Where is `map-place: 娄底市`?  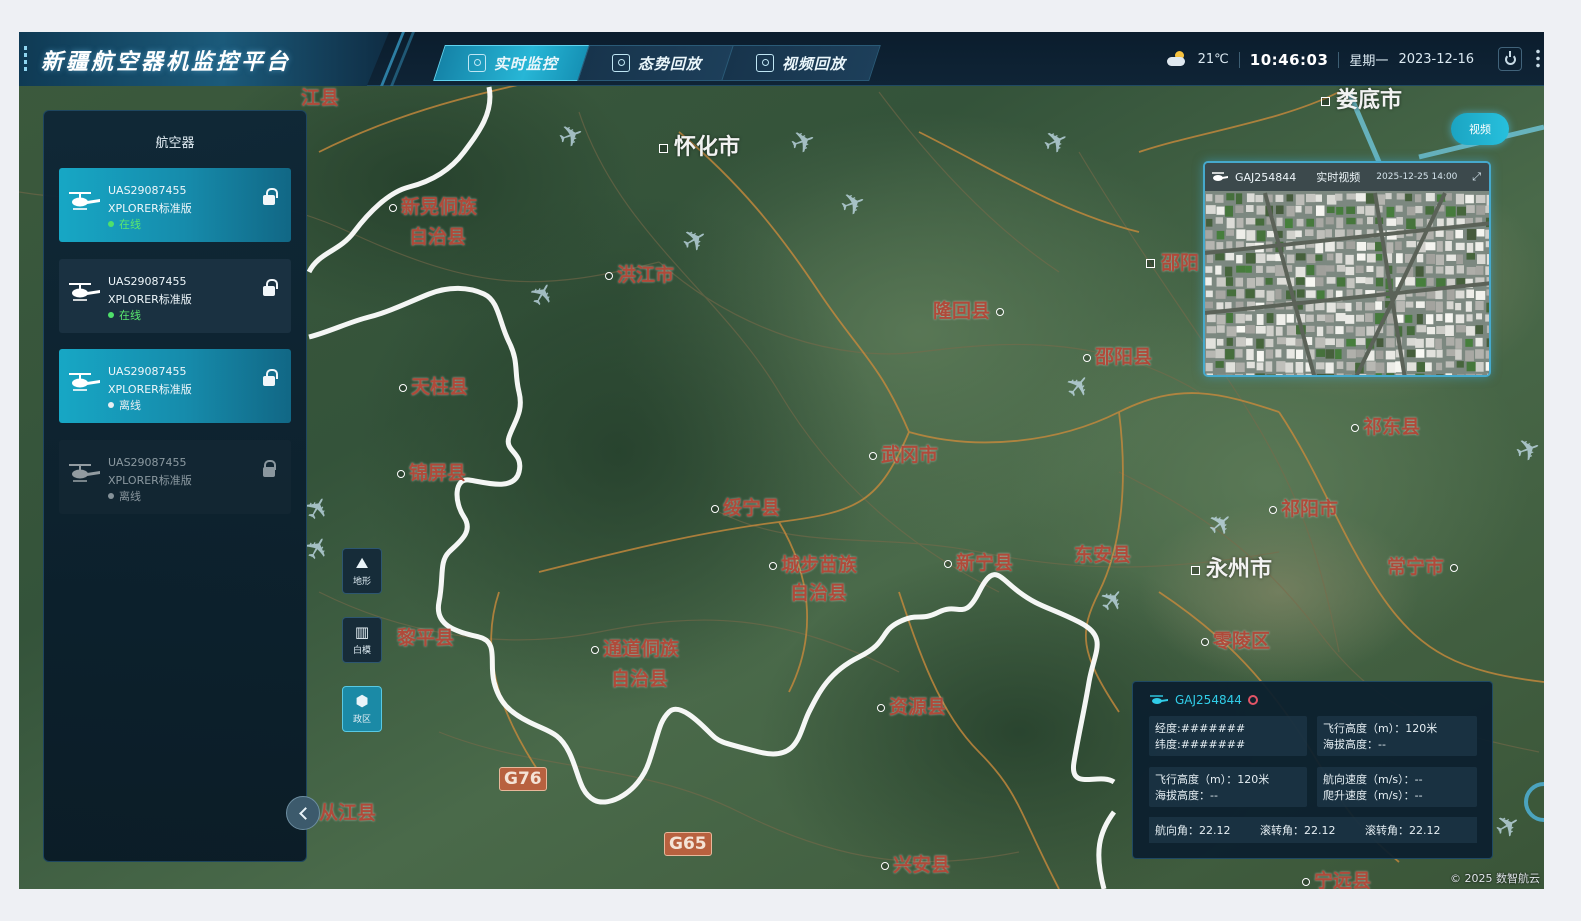 map-place: 娄底市 is located at coordinates (1361, 98).